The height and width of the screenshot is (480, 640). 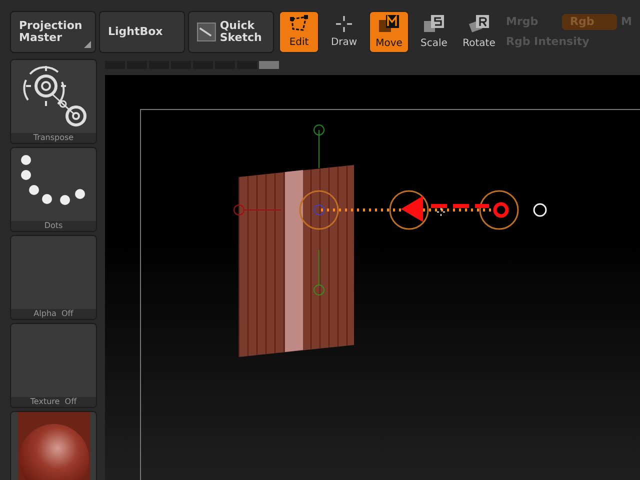 I want to click on rotate-r-icon, so click(x=479, y=24).